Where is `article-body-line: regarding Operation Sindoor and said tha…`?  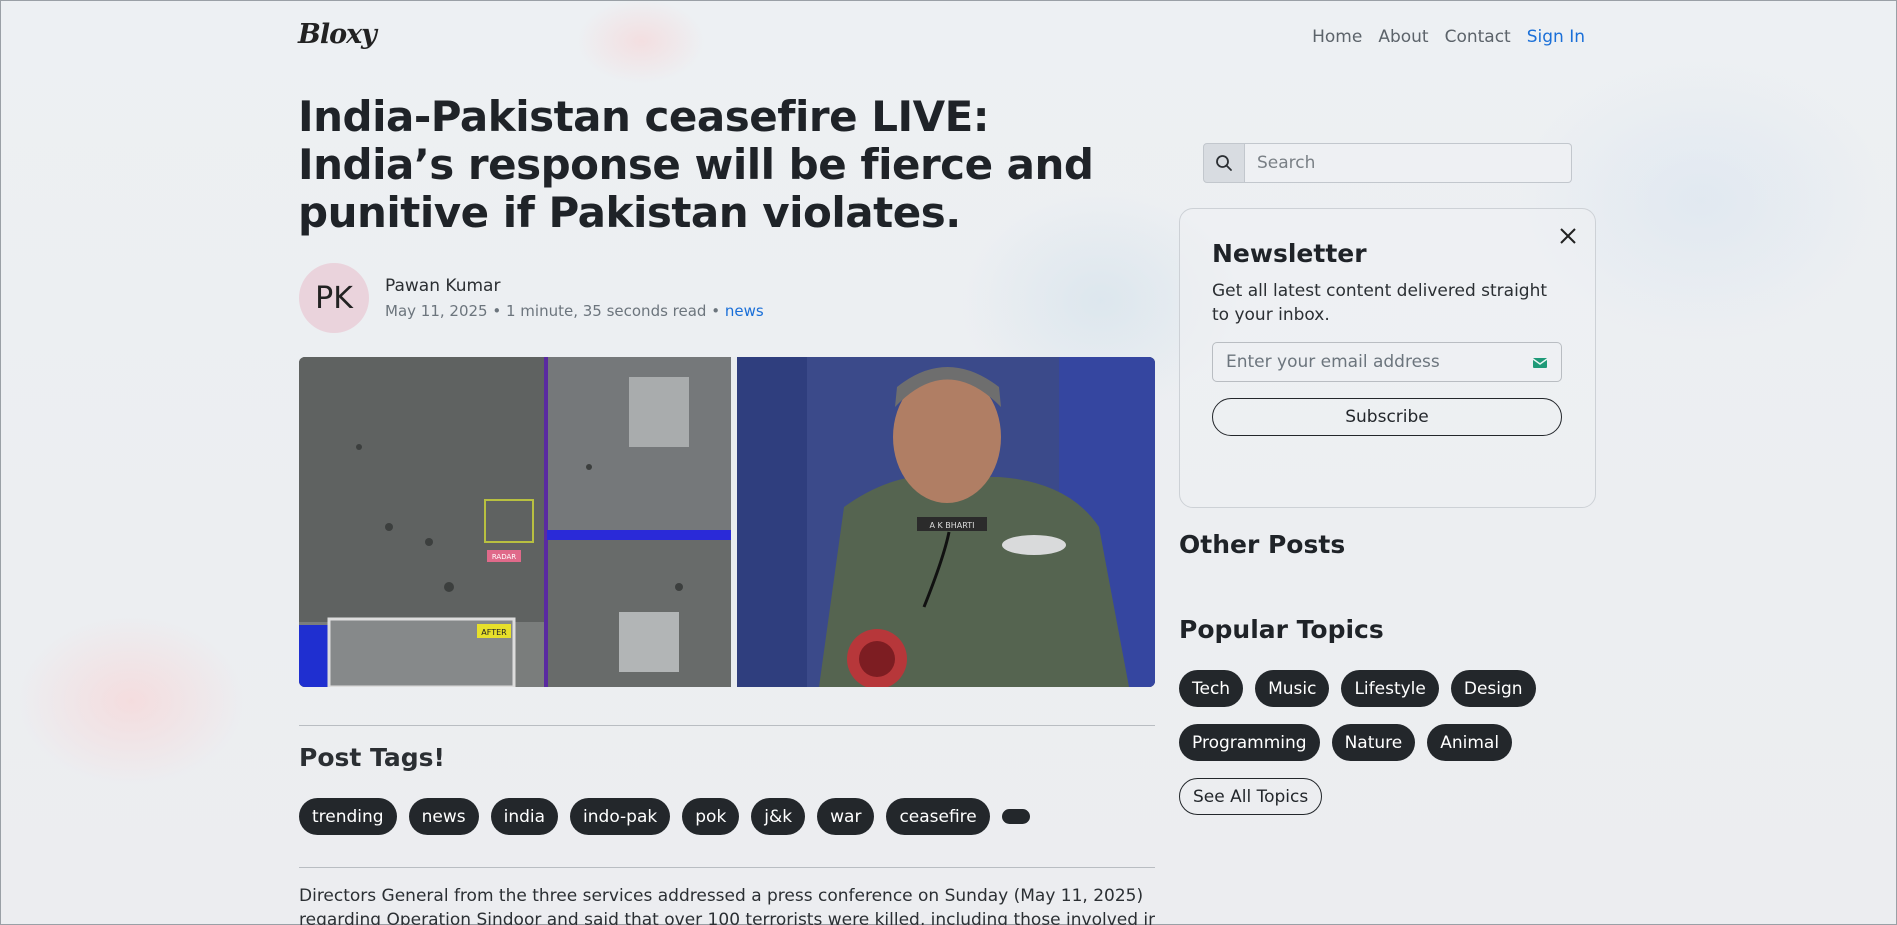 article-body-line: regarding Operation Sindoor and said tha… is located at coordinates (727, 917).